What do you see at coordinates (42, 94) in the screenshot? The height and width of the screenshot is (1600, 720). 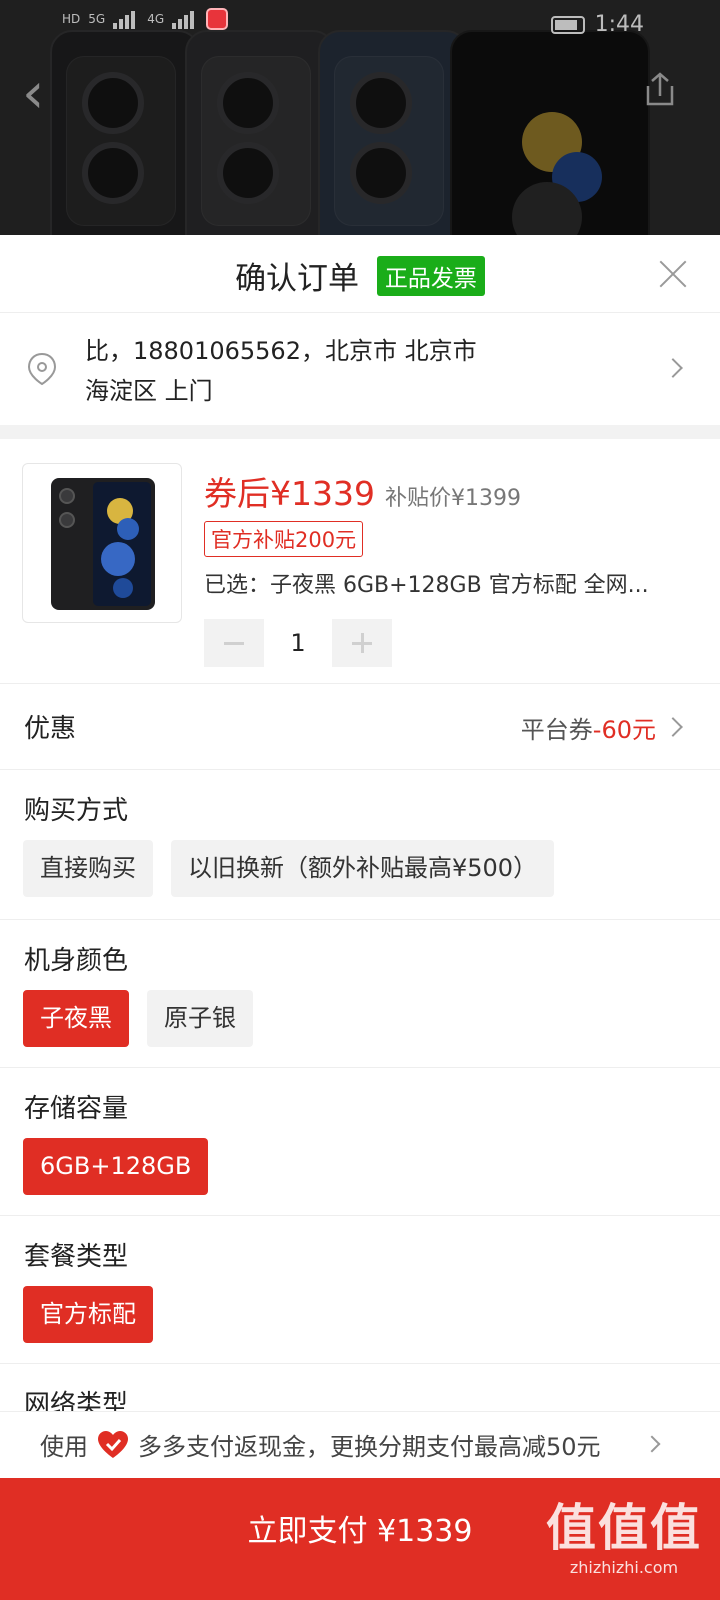 I see `back-icon: ‹` at bounding box center [42, 94].